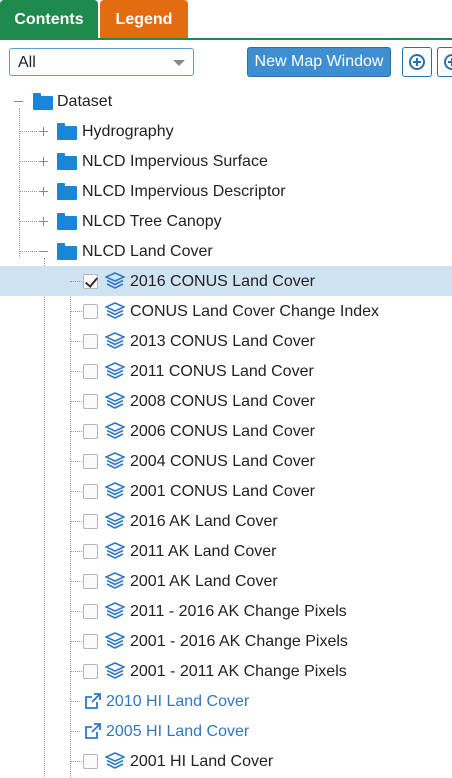  I want to click on tree-layer-row: 2008 CONUS Land Cover, so click(226, 401).